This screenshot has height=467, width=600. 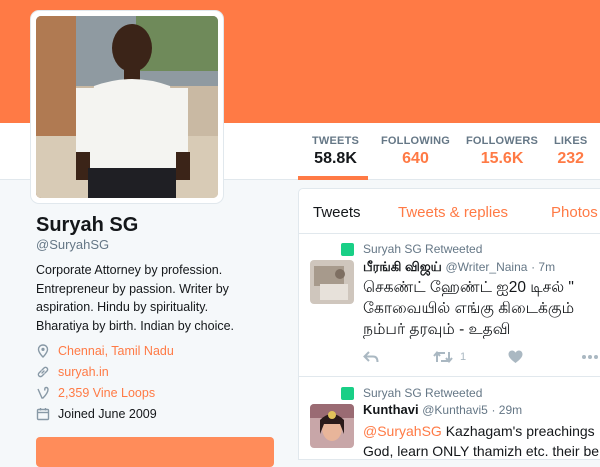 I want to click on stat-following: FOLLOWING 640, so click(x=415, y=151).